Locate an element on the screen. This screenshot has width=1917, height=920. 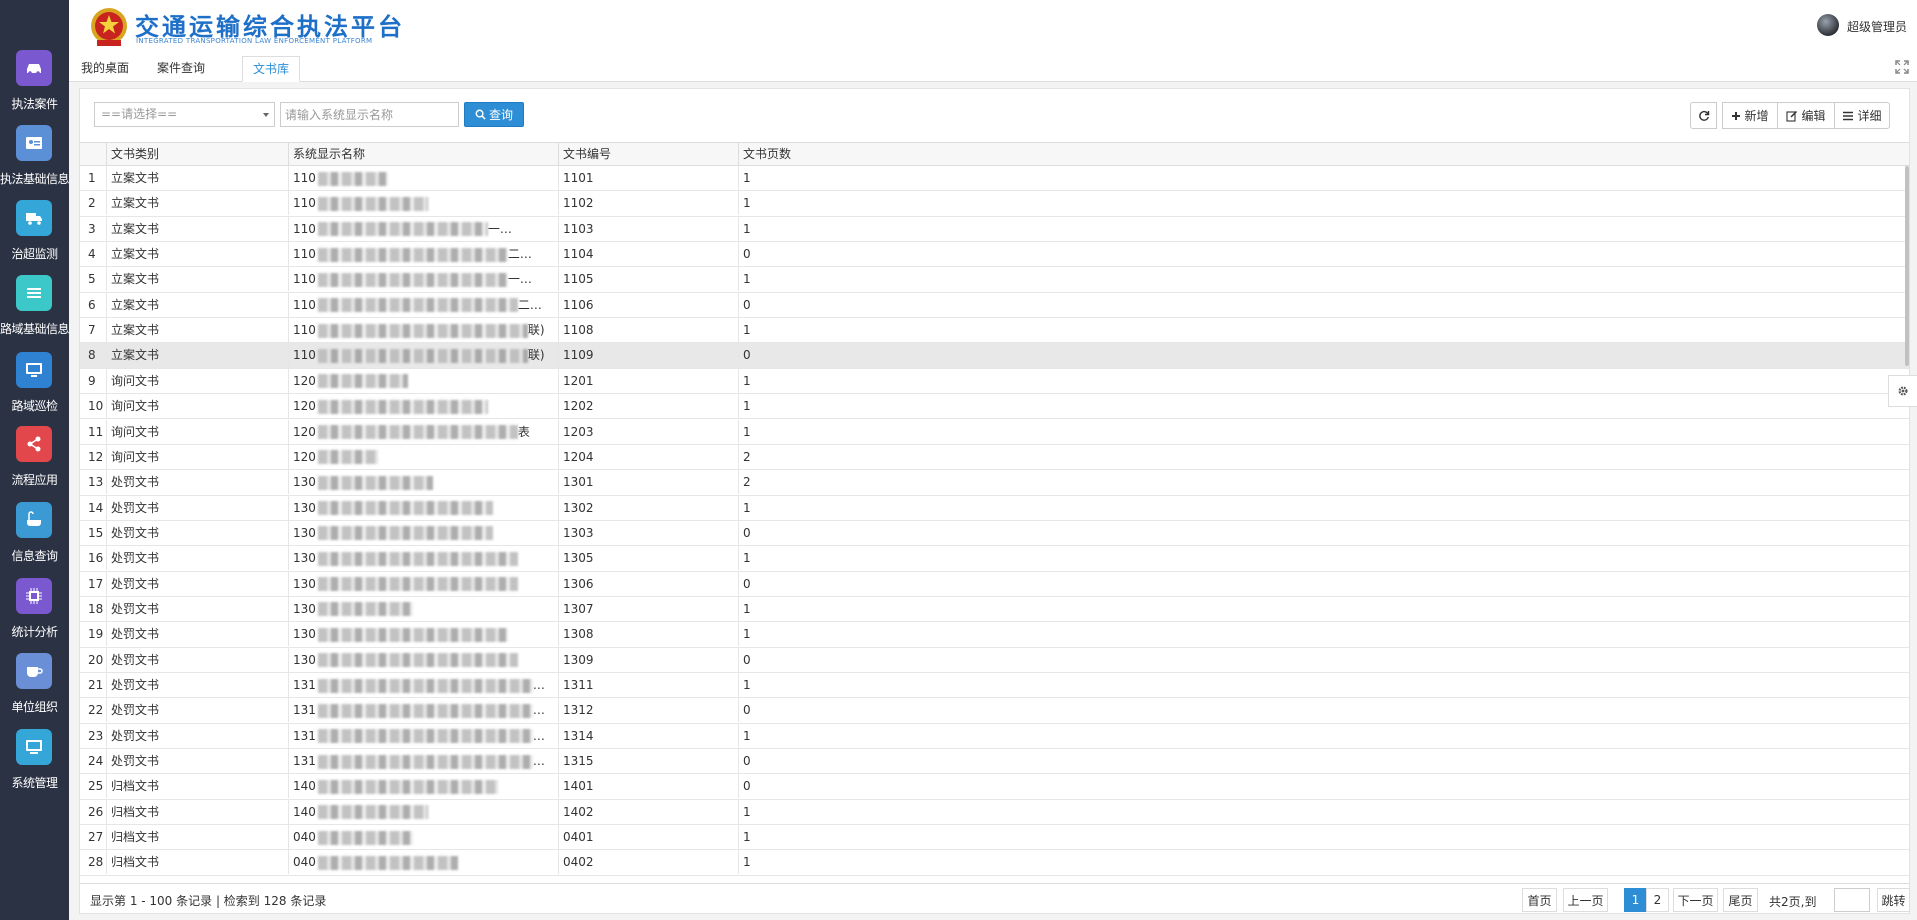
row-document-code: 1104 is located at coordinates (648, 254).